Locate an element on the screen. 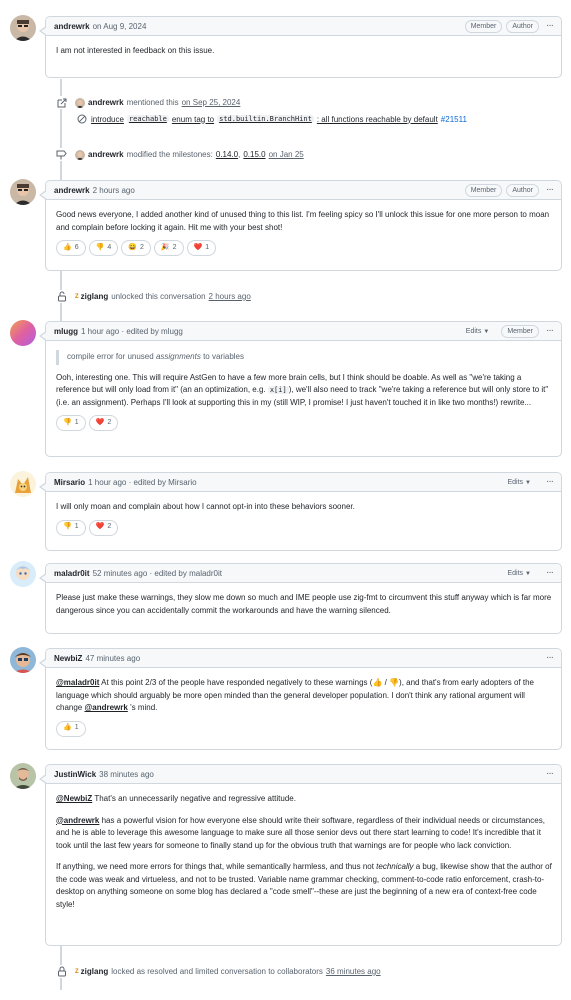 This screenshot has height=1000, width=571. reactions-bar: 👍 1 is located at coordinates (304, 728).